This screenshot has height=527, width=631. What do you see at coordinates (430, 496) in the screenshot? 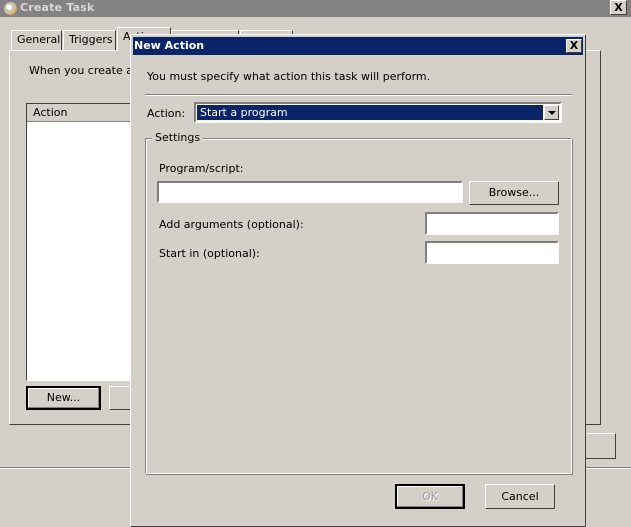
I see `ok-button: OK` at bounding box center [430, 496].